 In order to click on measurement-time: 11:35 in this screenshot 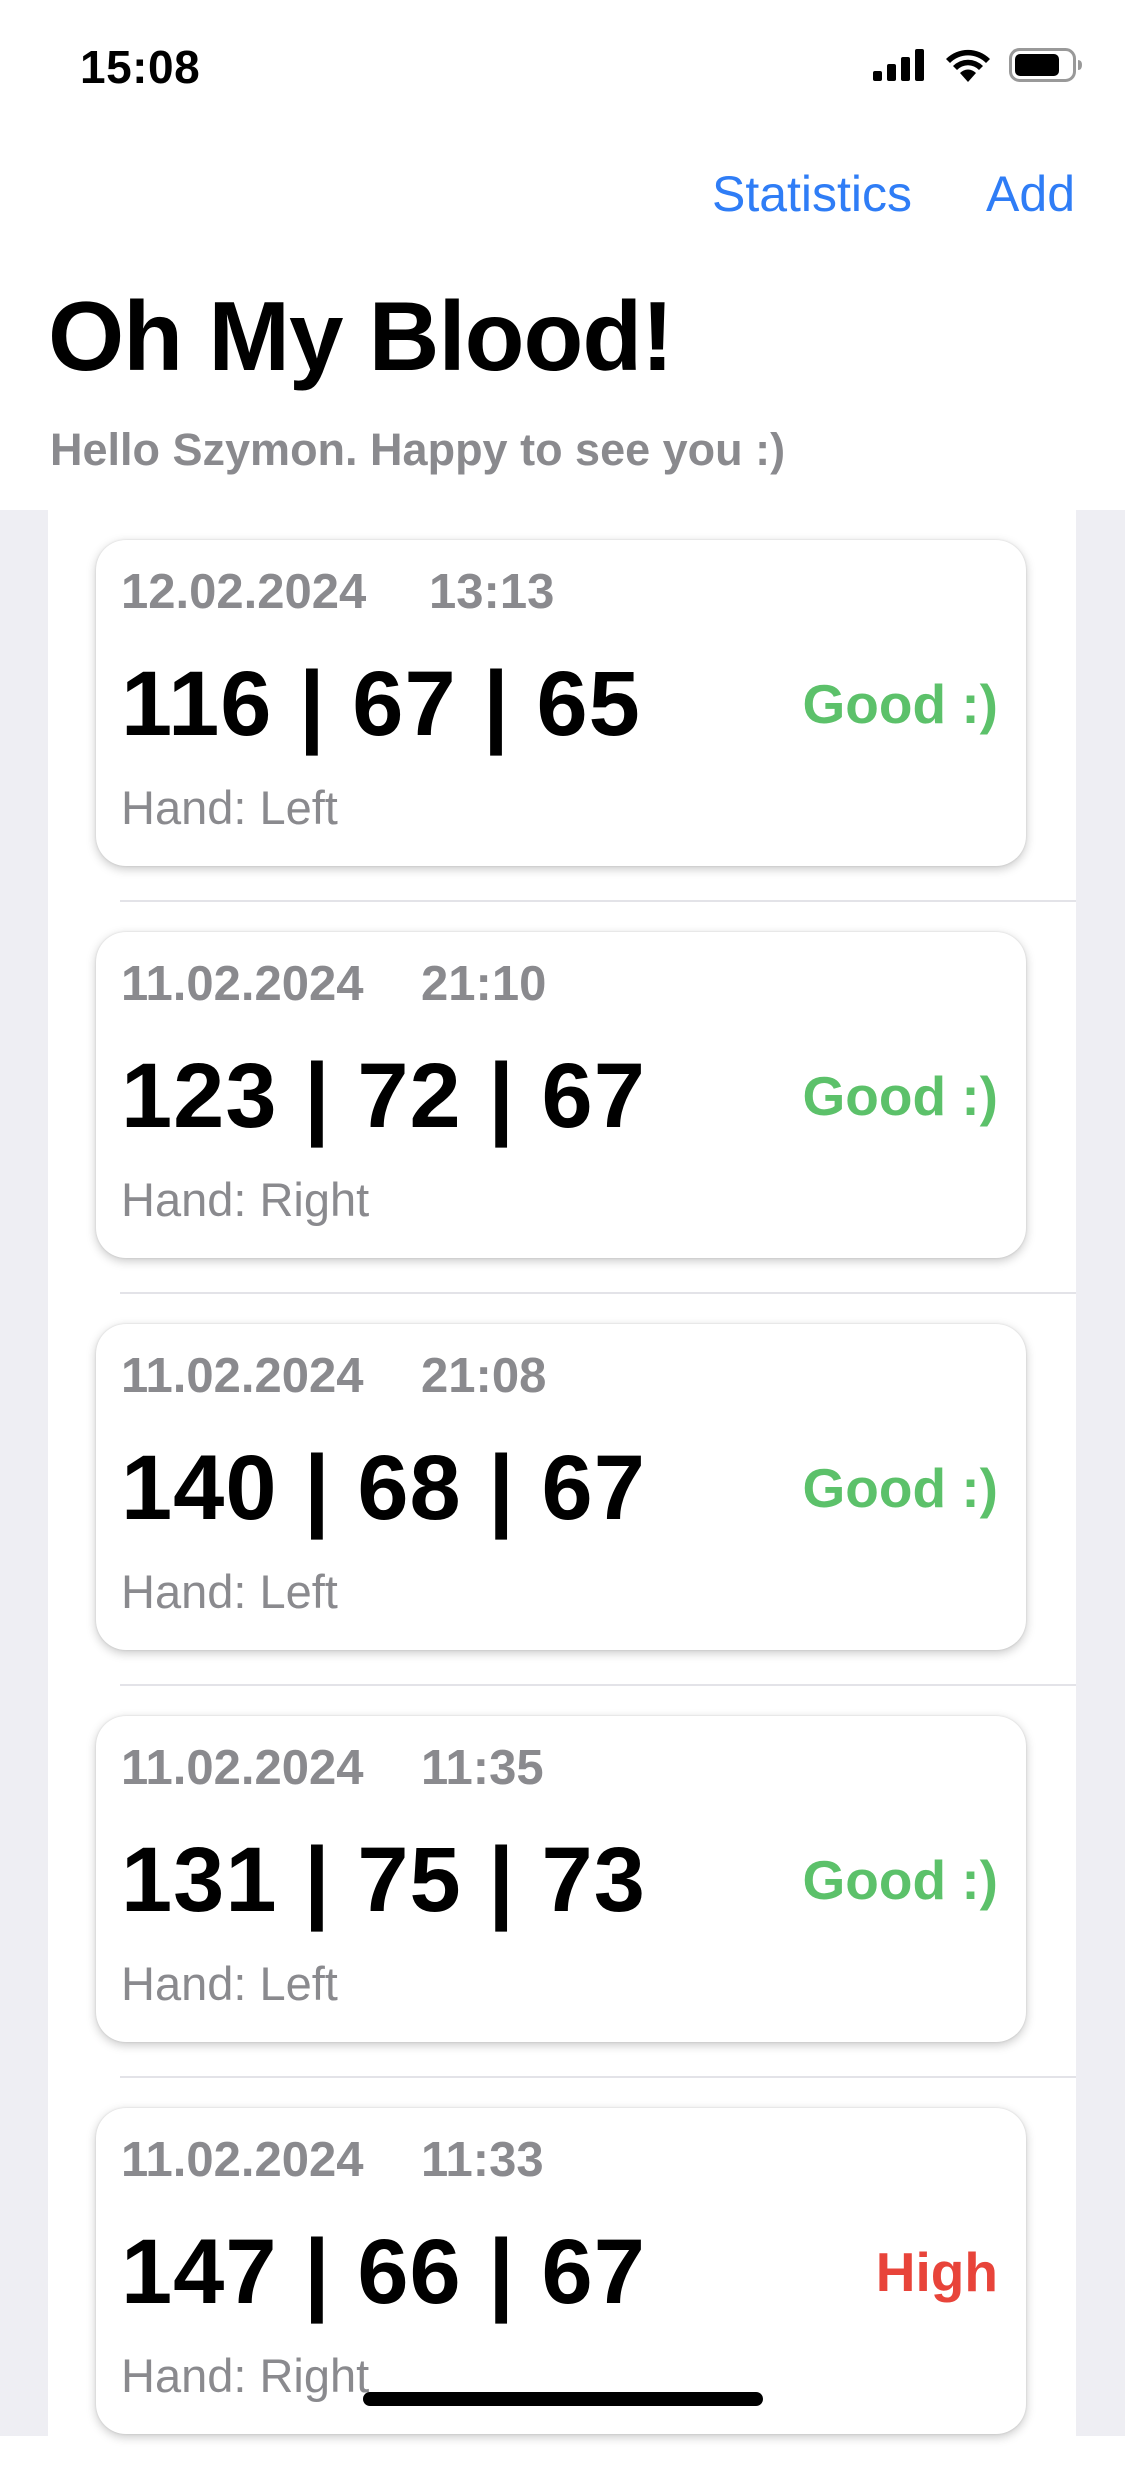, I will do `click(482, 1768)`.